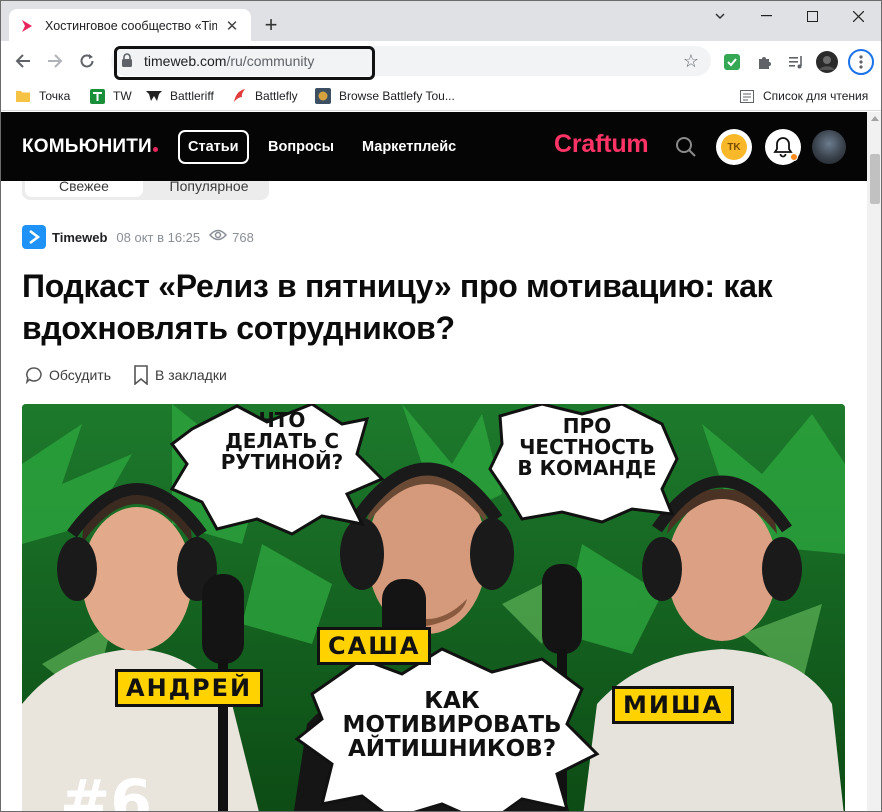 The width and height of the screenshot is (882, 812). Describe the element at coordinates (244, 63) in the screenshot. I see `url-highlight-frame` at that location.